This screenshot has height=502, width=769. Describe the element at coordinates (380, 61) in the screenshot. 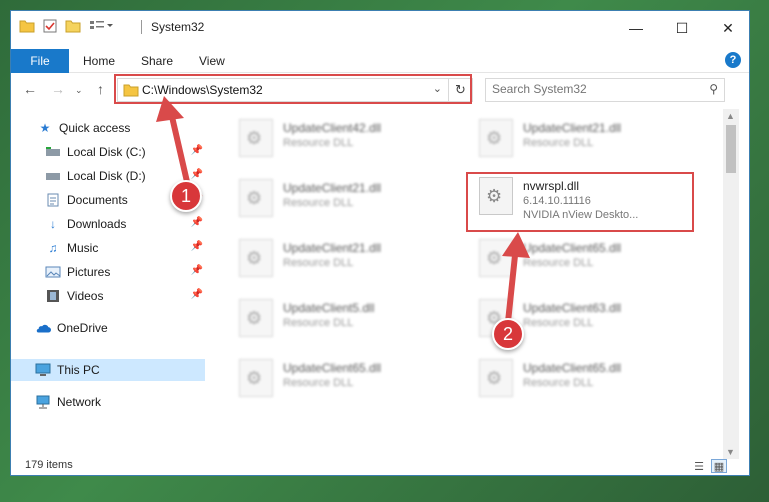

I see `ribbon-bar: File Home Share View ?` at that location.